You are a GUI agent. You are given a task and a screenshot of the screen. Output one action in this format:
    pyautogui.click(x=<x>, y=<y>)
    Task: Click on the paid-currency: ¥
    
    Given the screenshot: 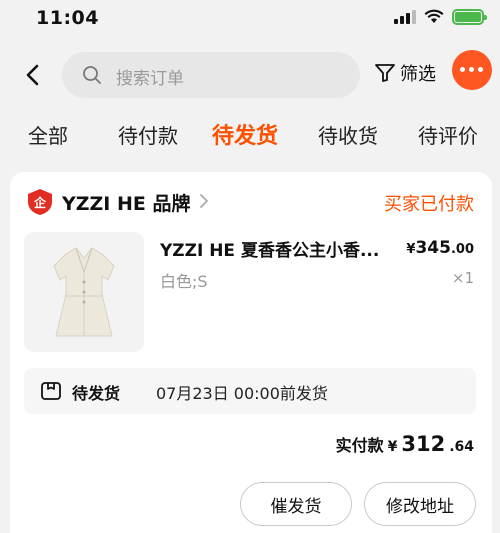 What is the action you would take?
    pyautogui.click(x=392, y=447)
    